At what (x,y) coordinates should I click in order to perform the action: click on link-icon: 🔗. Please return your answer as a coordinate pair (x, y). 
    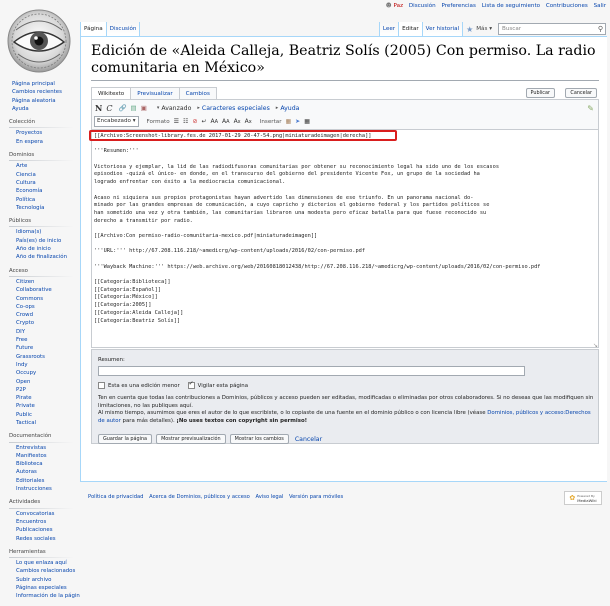
    Looking at the image, I should click on (122, 108).